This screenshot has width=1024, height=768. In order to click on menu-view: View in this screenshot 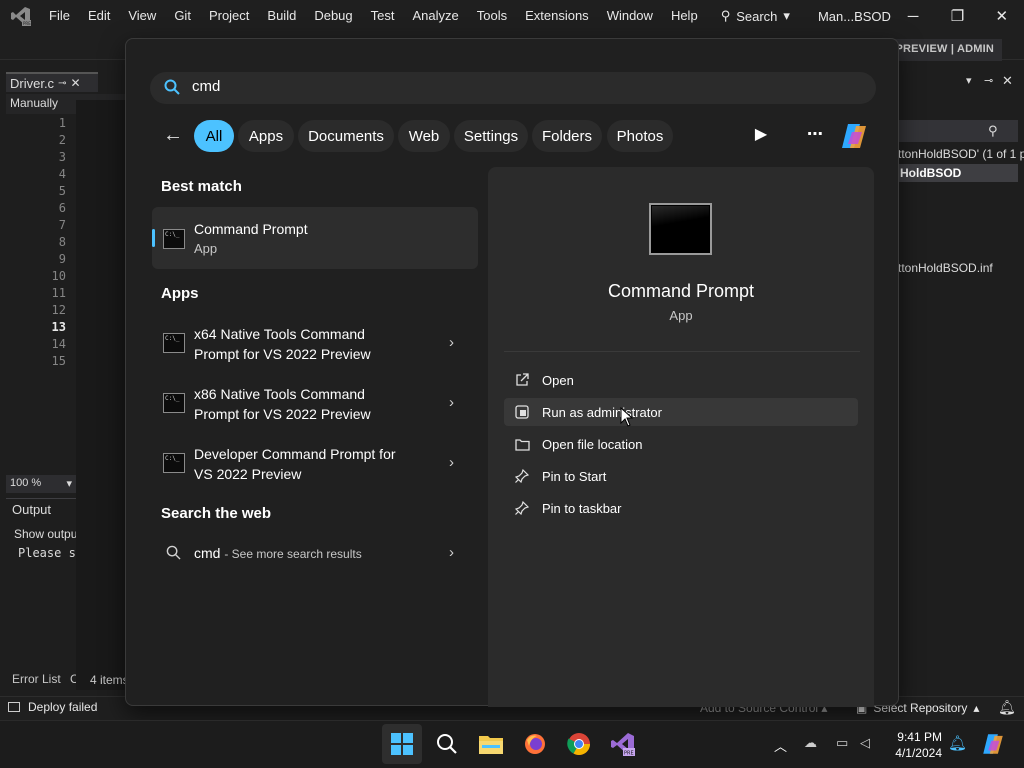, I will do `click(142, 16)`.